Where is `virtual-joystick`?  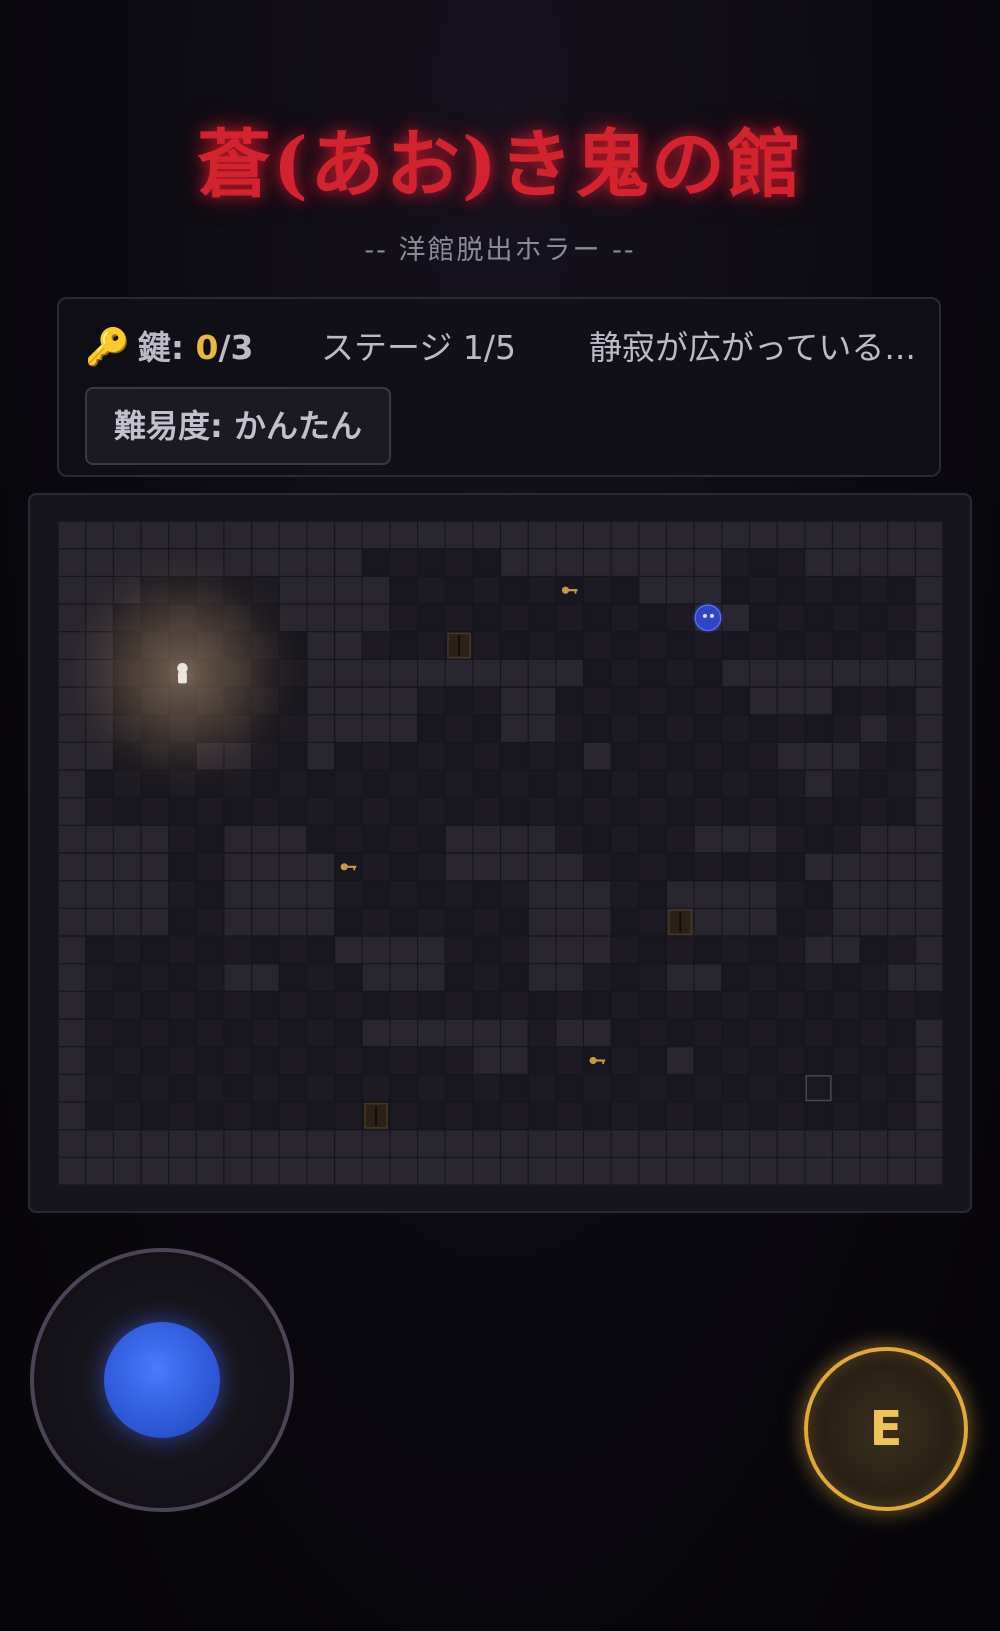 virtual-joystick is located at coordinates (162, 1380).